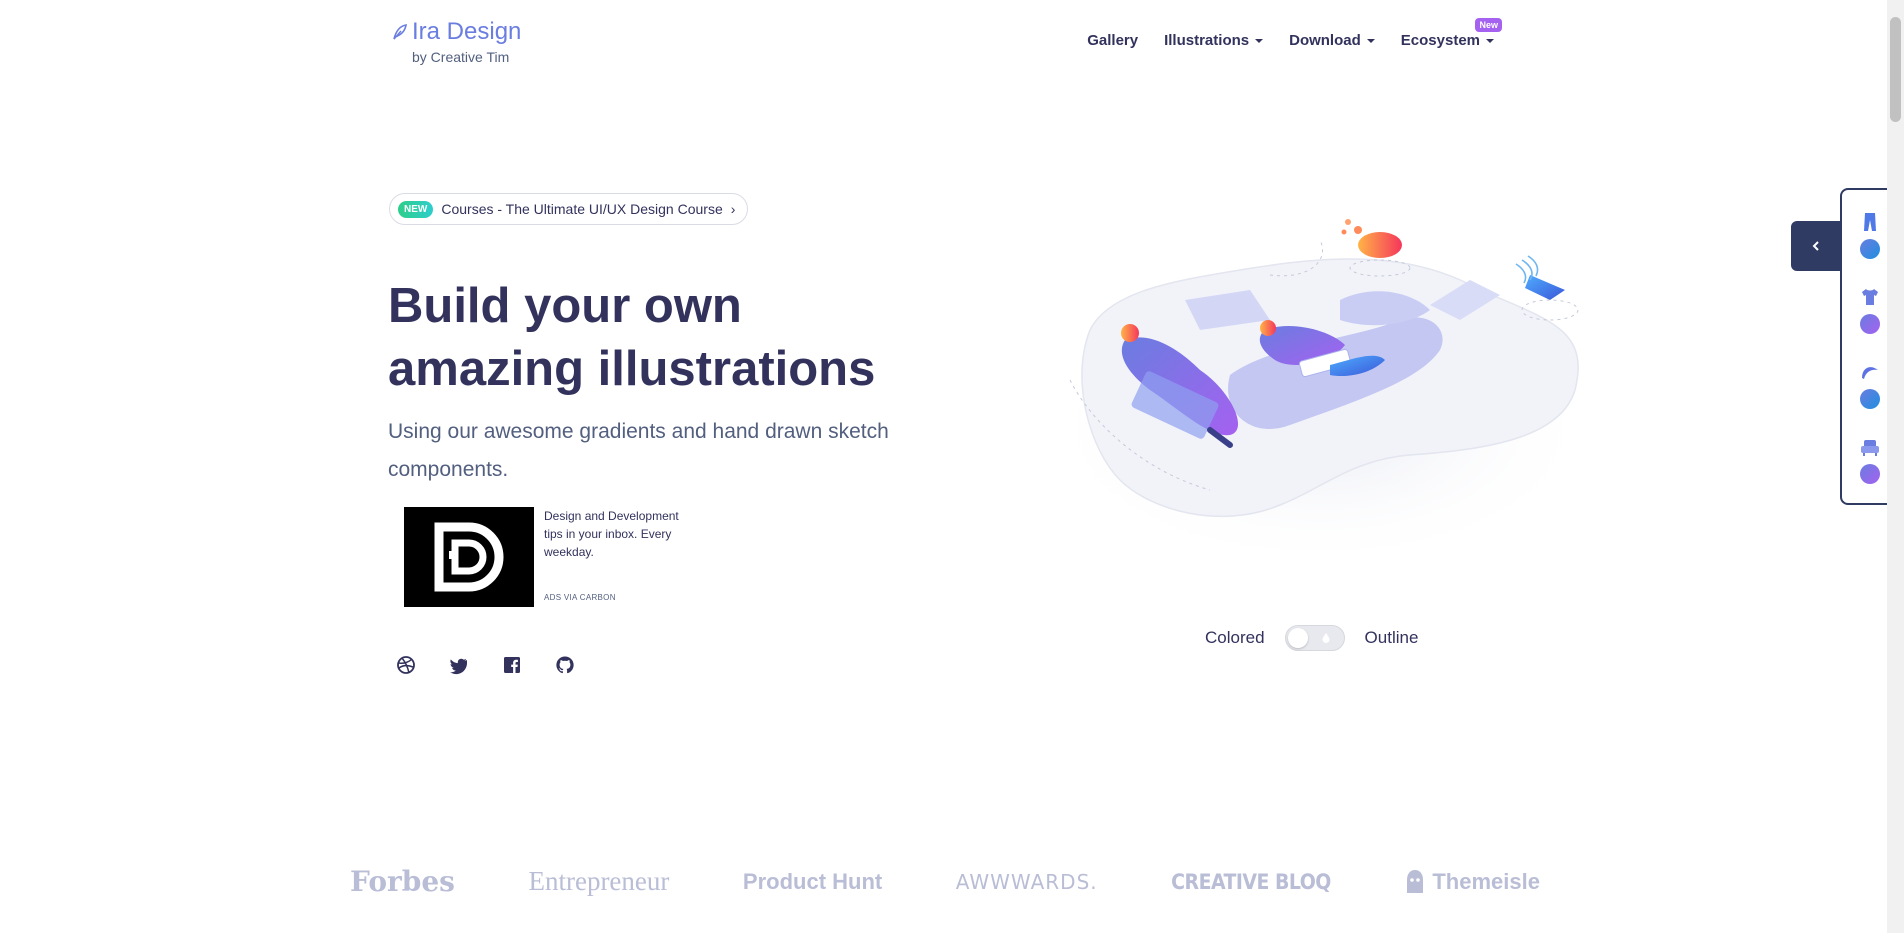 This screenshot has height=933, width=1904. What do you see at coordinates (1326, 638) in the screenshot?
I see `droplet-icon` at bounding box center [1326, 638].